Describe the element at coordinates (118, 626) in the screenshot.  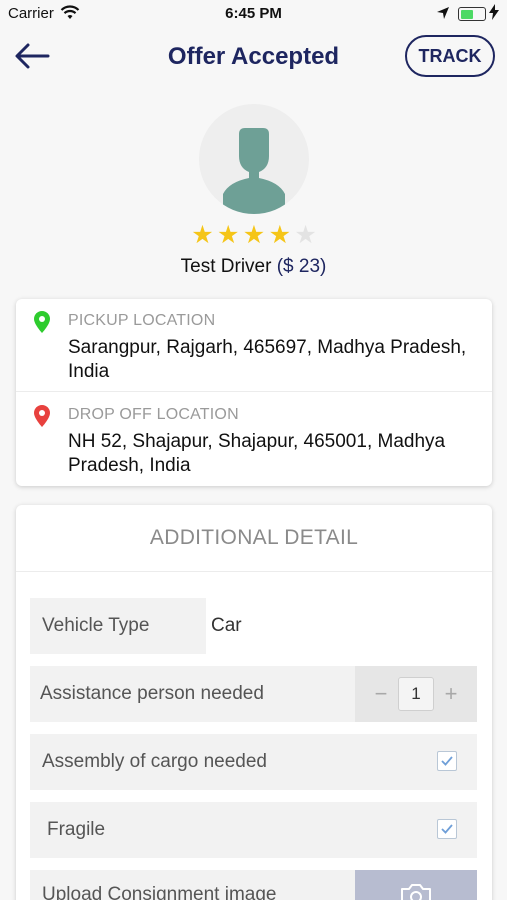
I see `vehicle-type-label: Vehicle Type` at that location.